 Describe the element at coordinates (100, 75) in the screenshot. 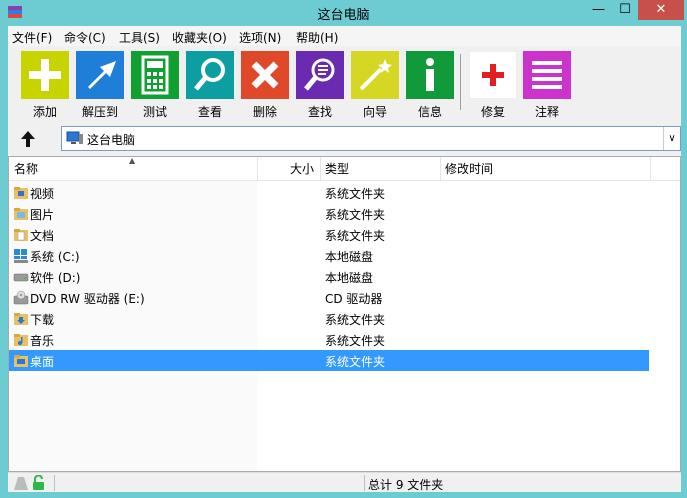

I see `extract-arrow-icon` at that location.